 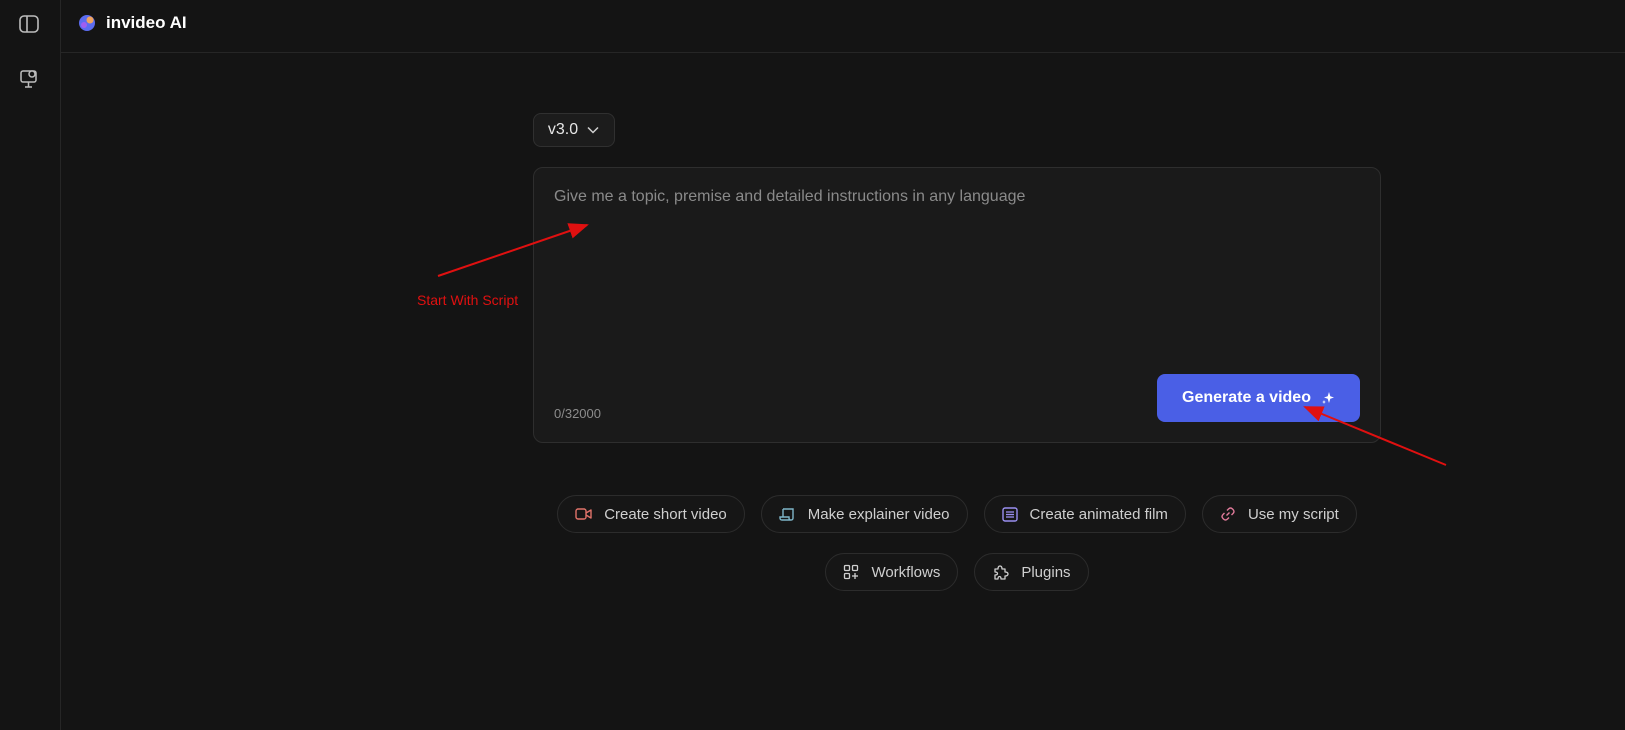 What do you see at coordinates (583, 514) in the screenshot?
I see `video-camera-icon` at bounding box center [583, 514].